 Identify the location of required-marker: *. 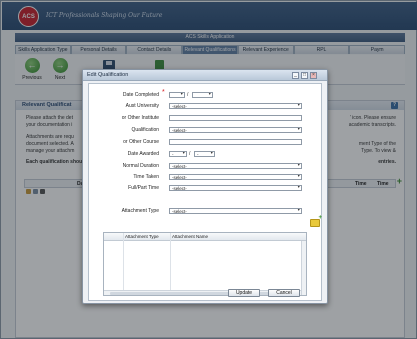
(163, 92).